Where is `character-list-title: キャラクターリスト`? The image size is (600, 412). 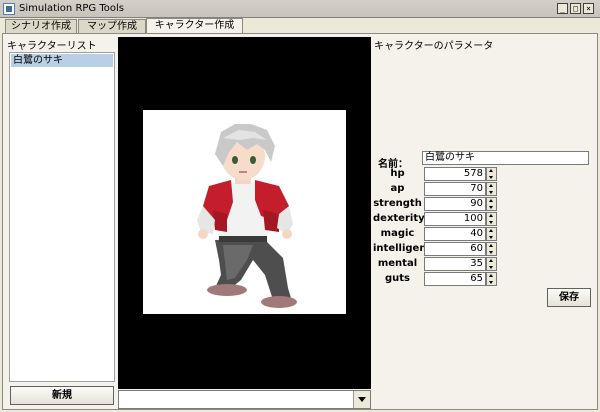
character-list-title: キャラクターリスト is located at coordinates (53, 44).